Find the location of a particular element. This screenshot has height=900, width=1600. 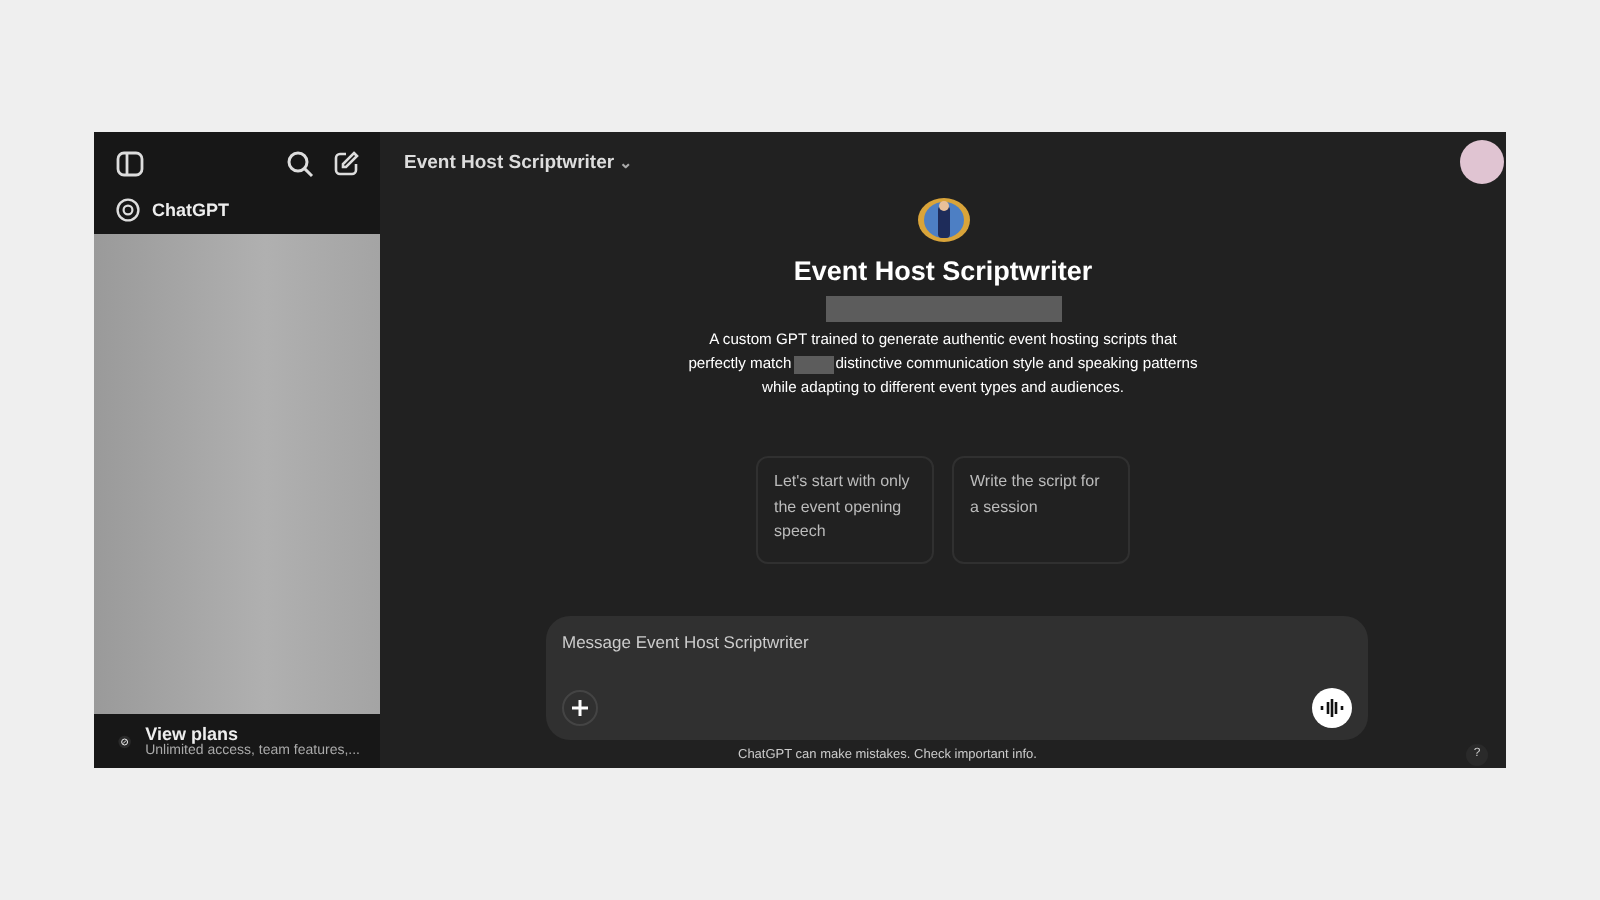

gpt-logo-icon is located at coordinates (943, 220).